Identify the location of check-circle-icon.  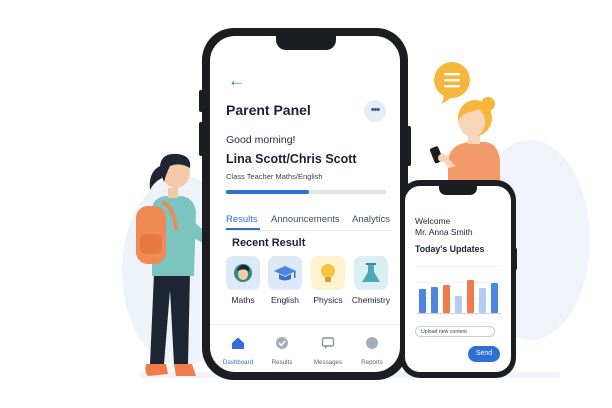
(282, 343).